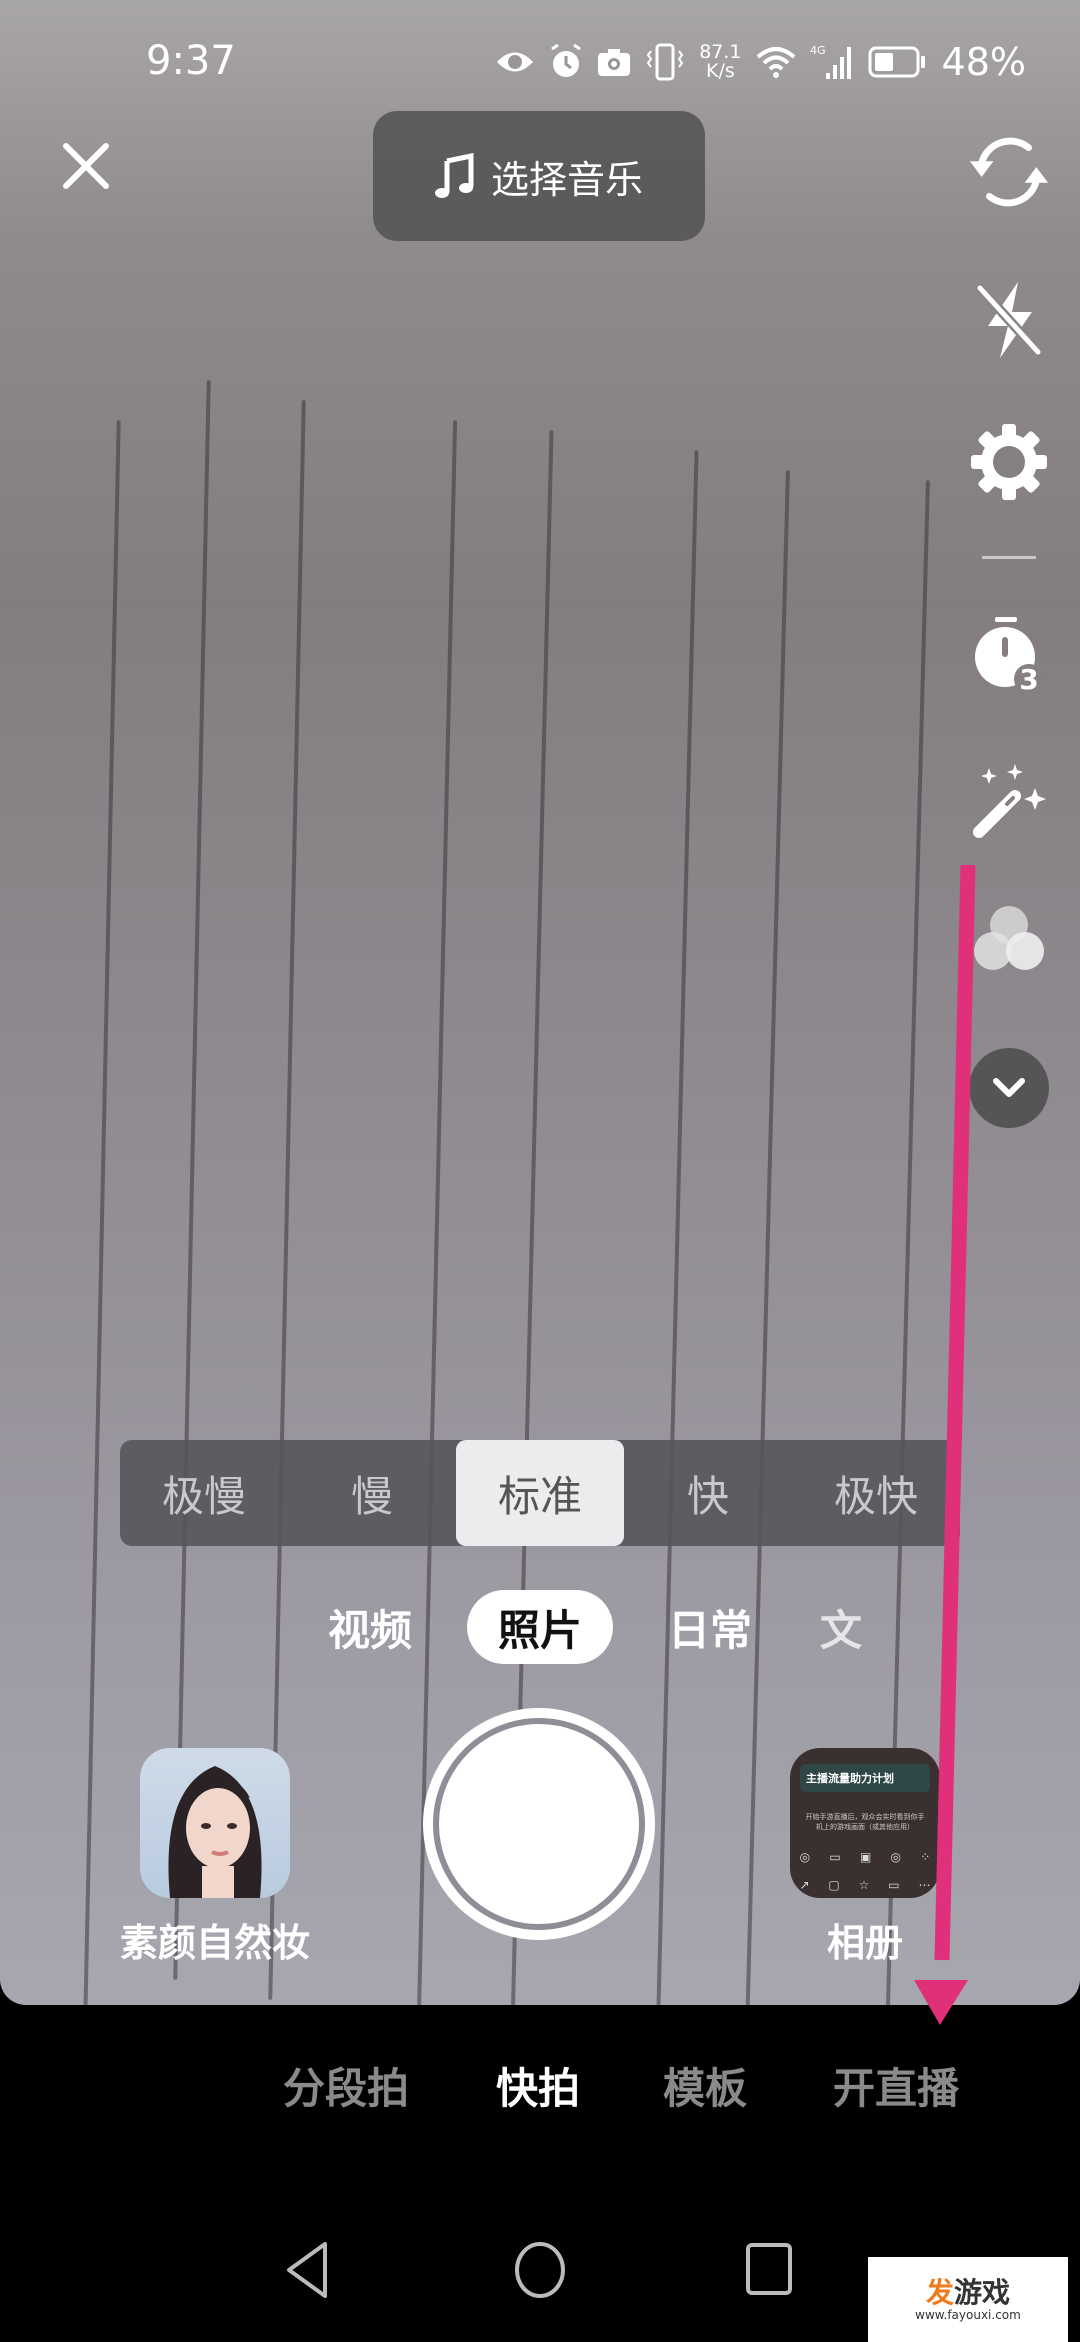  What do you see at coordinates (865, 1778) in the screenshot?
I see `album-preview-title: 主播流量助力计划` at bounding box center [865, 1778].